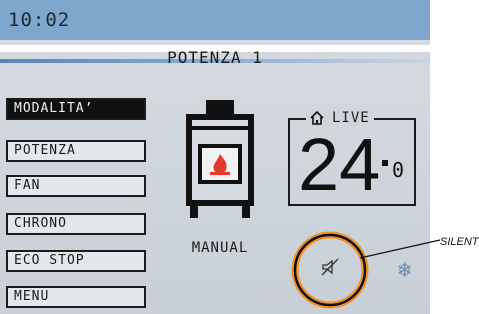 The image size is (479, 314). What do you see at coordinates (76, 224) in the screenshot?
I see `menu-item-chrono: CHRONO` at bounding box center [76, 224].